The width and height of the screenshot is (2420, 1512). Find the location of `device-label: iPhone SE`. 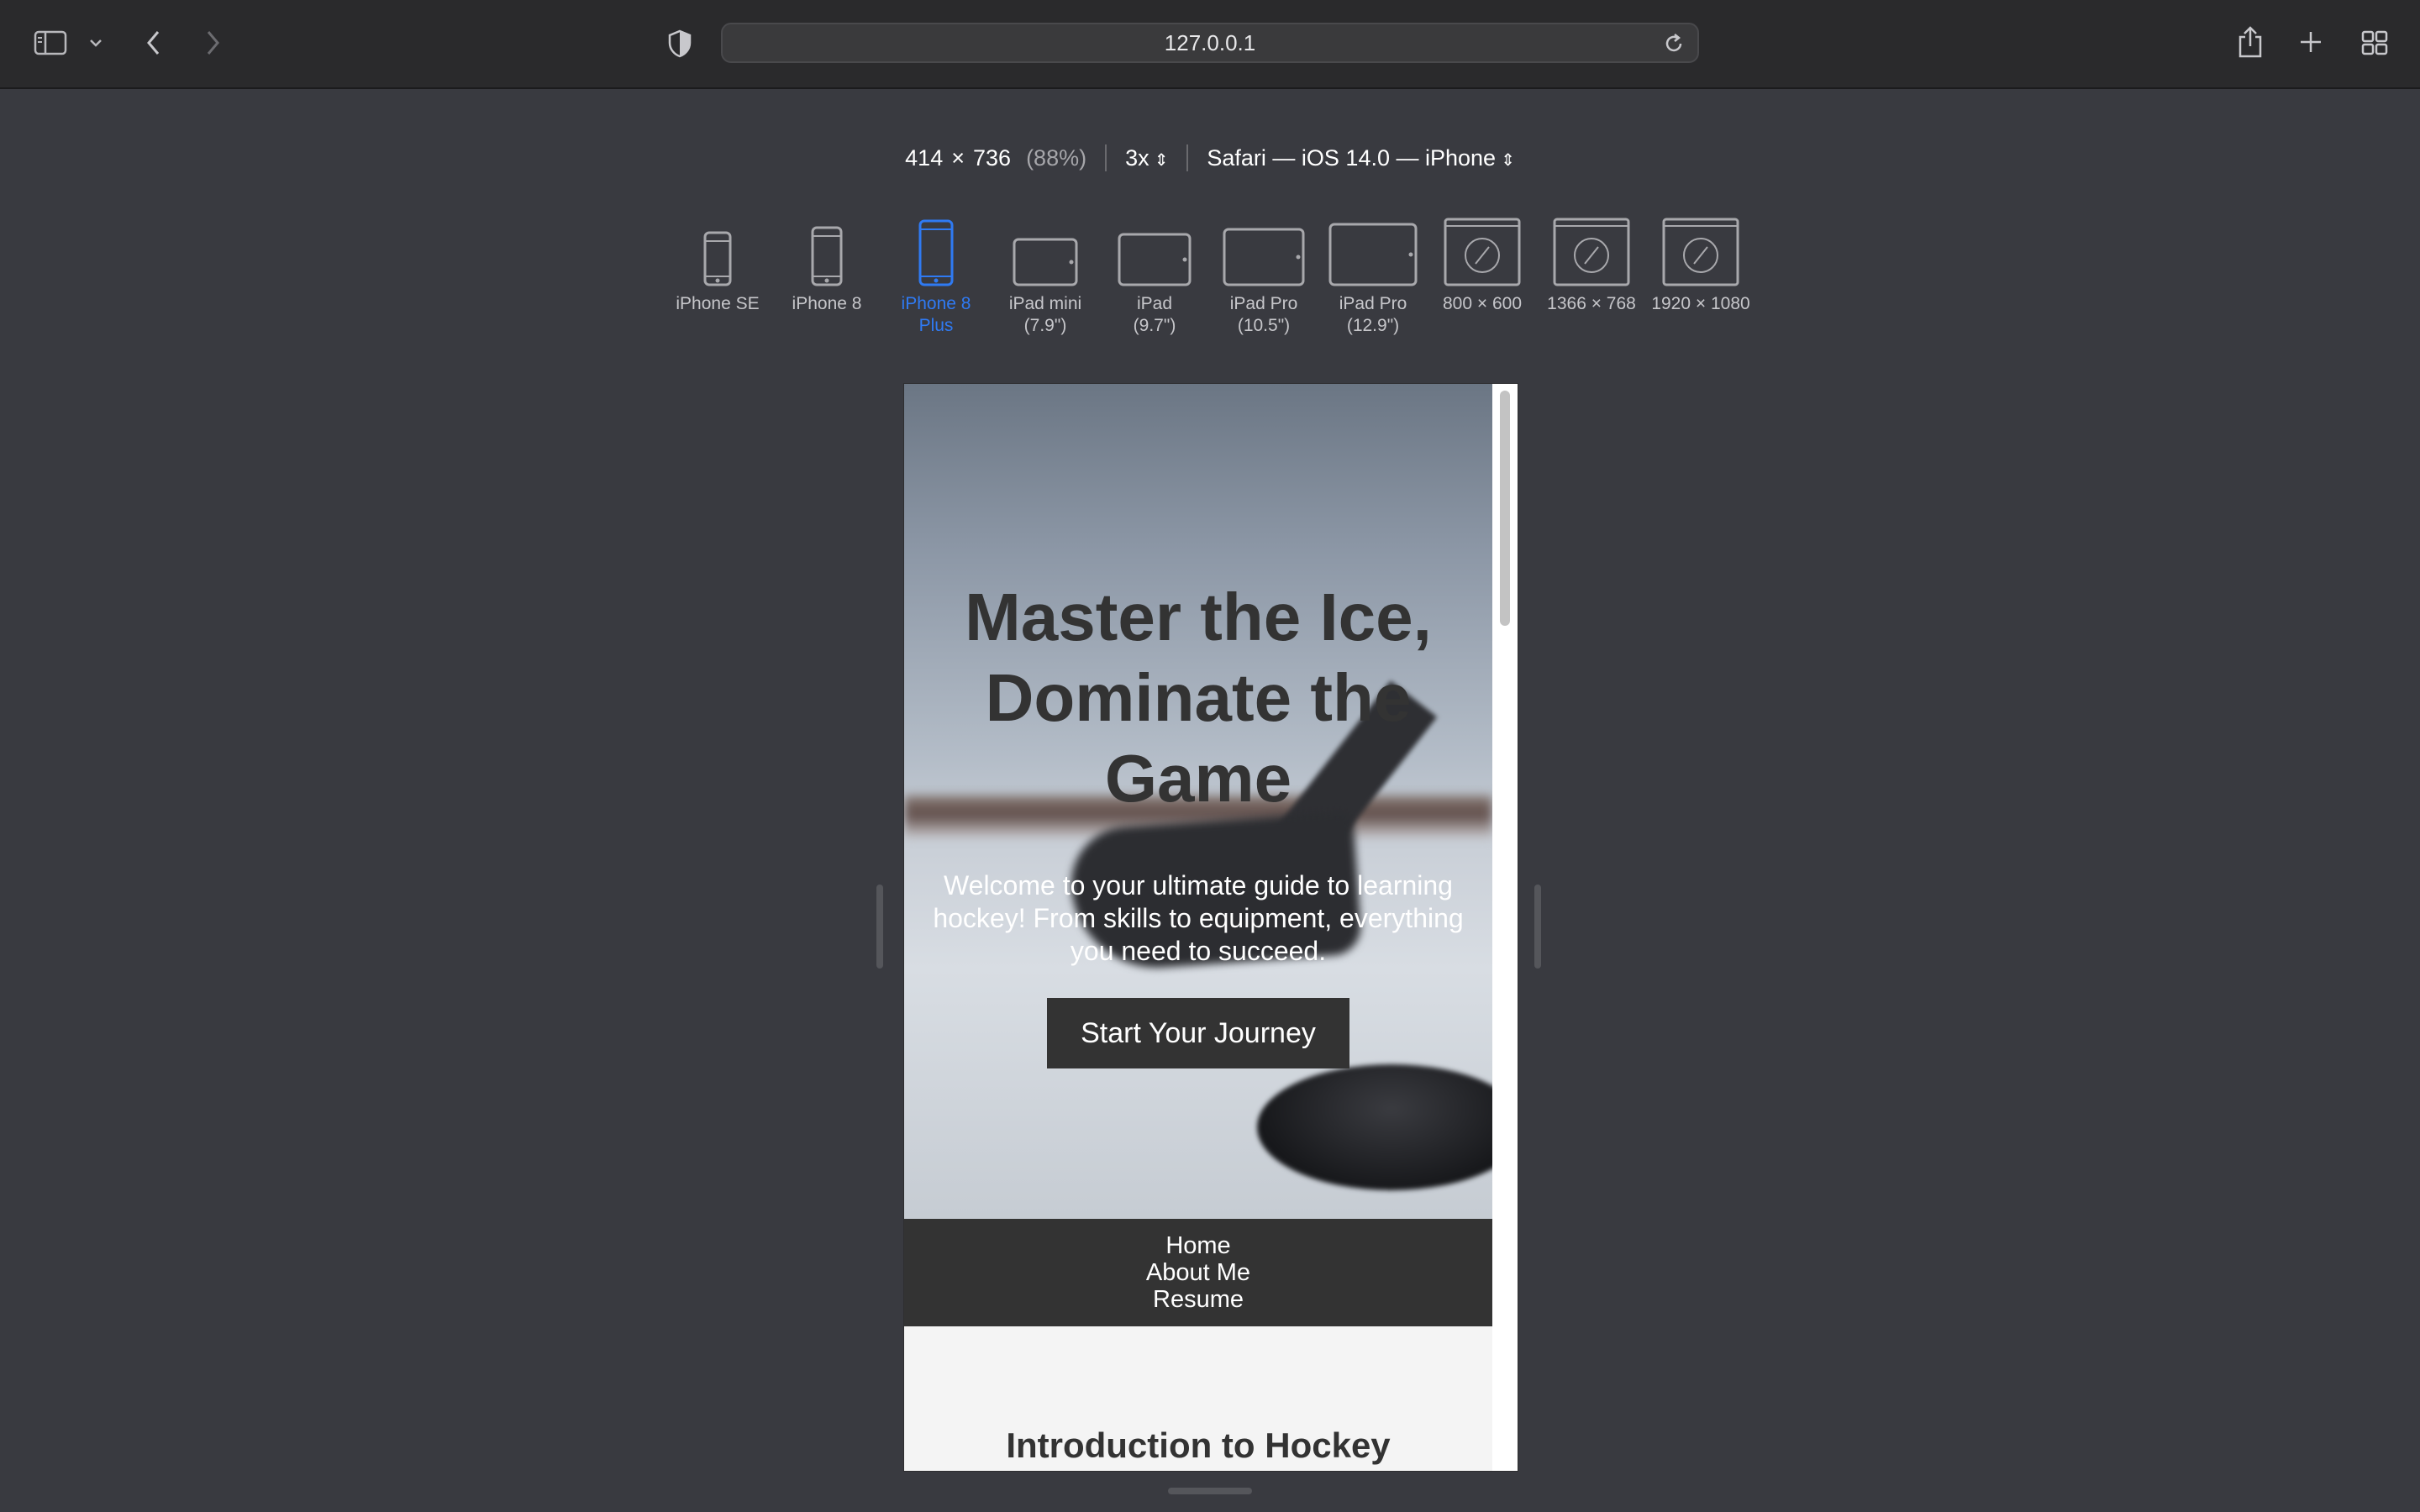

device-label: iPhone SE is located at coordinates (718, 303).